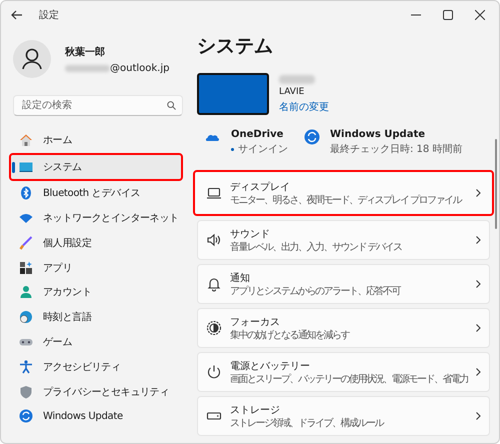 This screenshot has width=500, height=444. Describe the element at coordinates (343, 284) in the screenshot. I see `settings-card: 通知 アプリとシステムからのアラート、応答不可` at that location.